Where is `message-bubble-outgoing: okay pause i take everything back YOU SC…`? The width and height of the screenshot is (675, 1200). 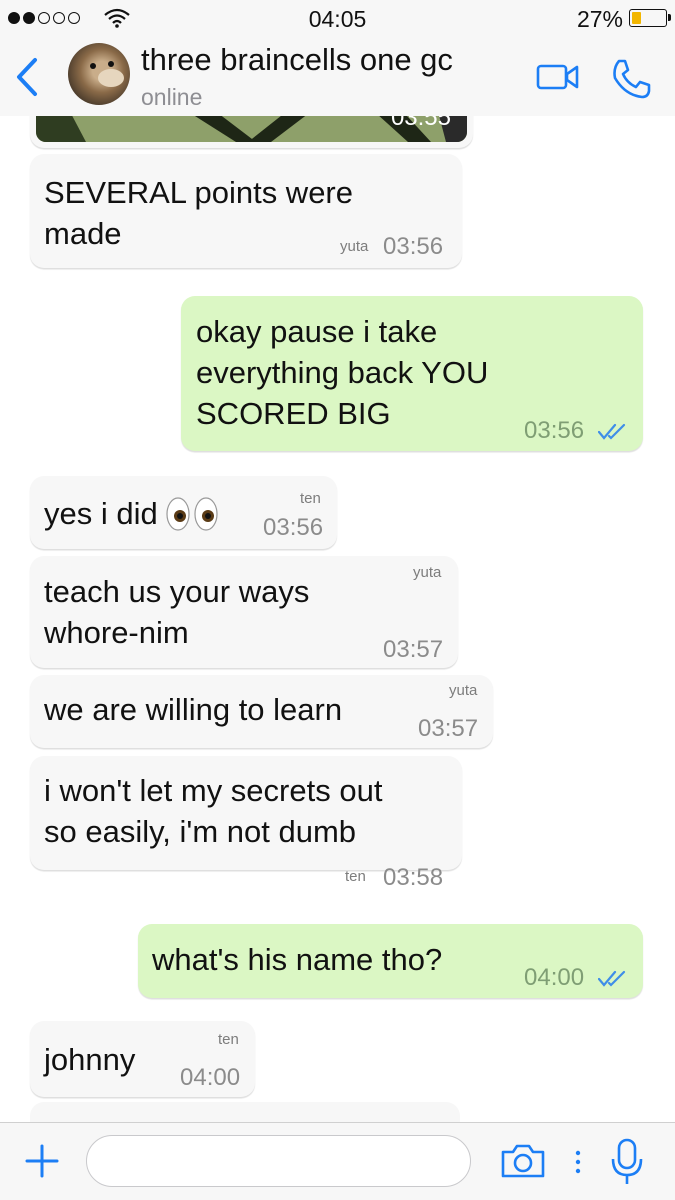 message-bubble-outgoing: okay pause i take everything back YOU SC… is located at coordinates (412, 373).